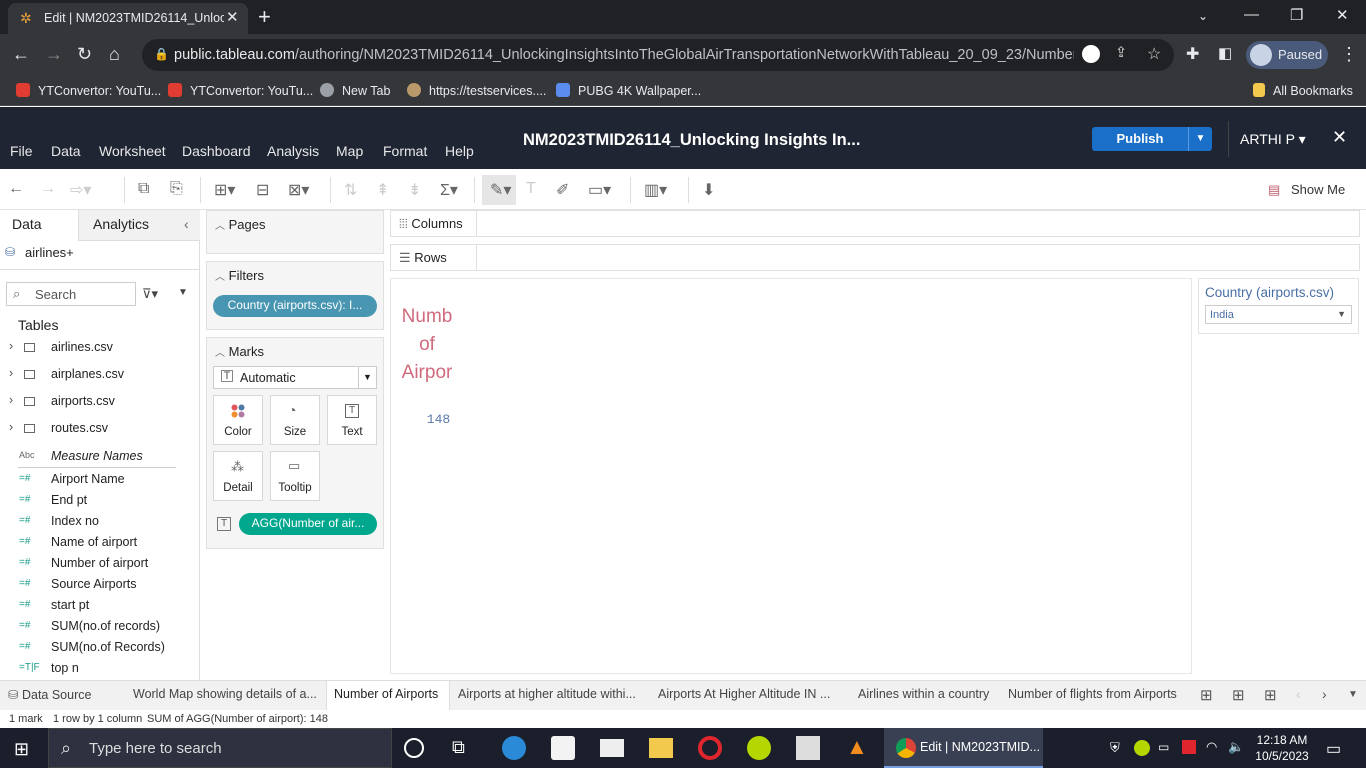 This screenshot has width=1366, height=768. What do you see at coordinates (427, 345) in the screenshot?
I see `measure-header: Numb of Airpor` at bounding box center [427, 345].